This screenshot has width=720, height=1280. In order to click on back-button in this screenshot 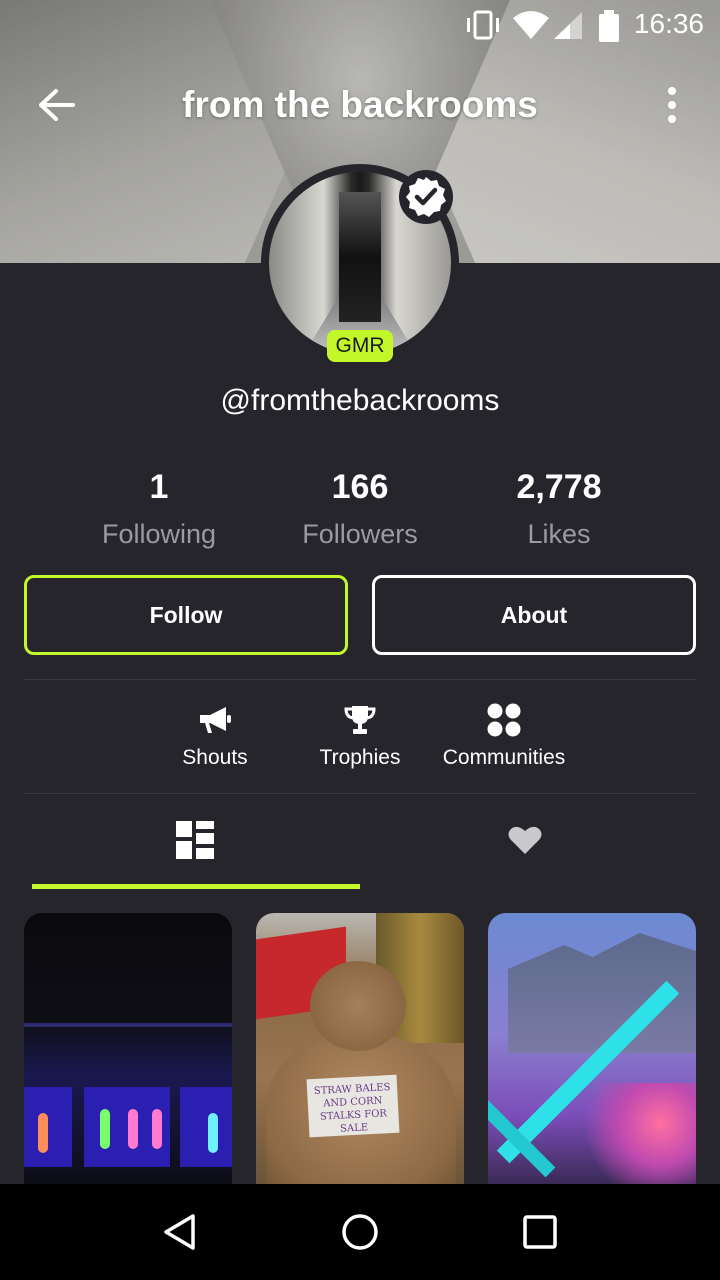, I will do `click(56, 105)`.